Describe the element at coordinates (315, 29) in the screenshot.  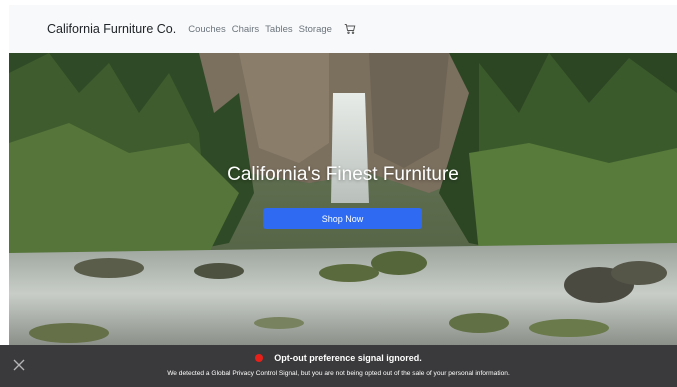
I see `nav-link-storage: Storage` at that location.